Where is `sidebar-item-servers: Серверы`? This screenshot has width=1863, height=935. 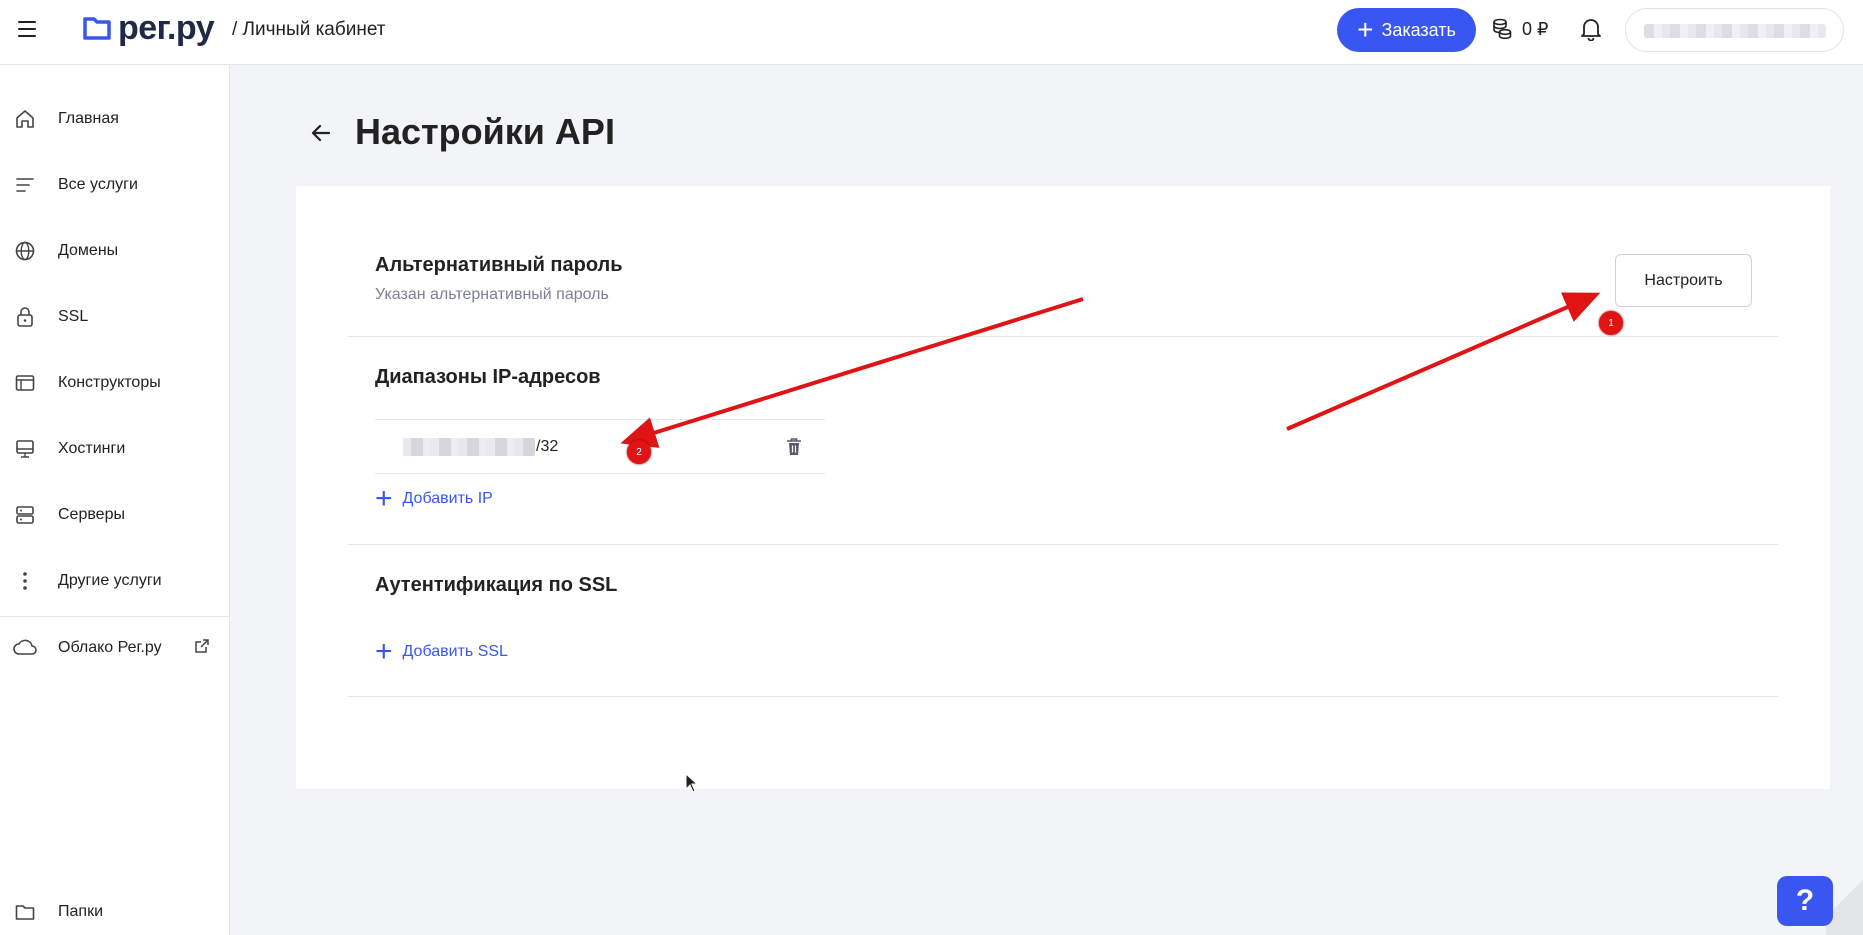
sidebar-item-servers: Серверы is located at coordinates (115, 515).